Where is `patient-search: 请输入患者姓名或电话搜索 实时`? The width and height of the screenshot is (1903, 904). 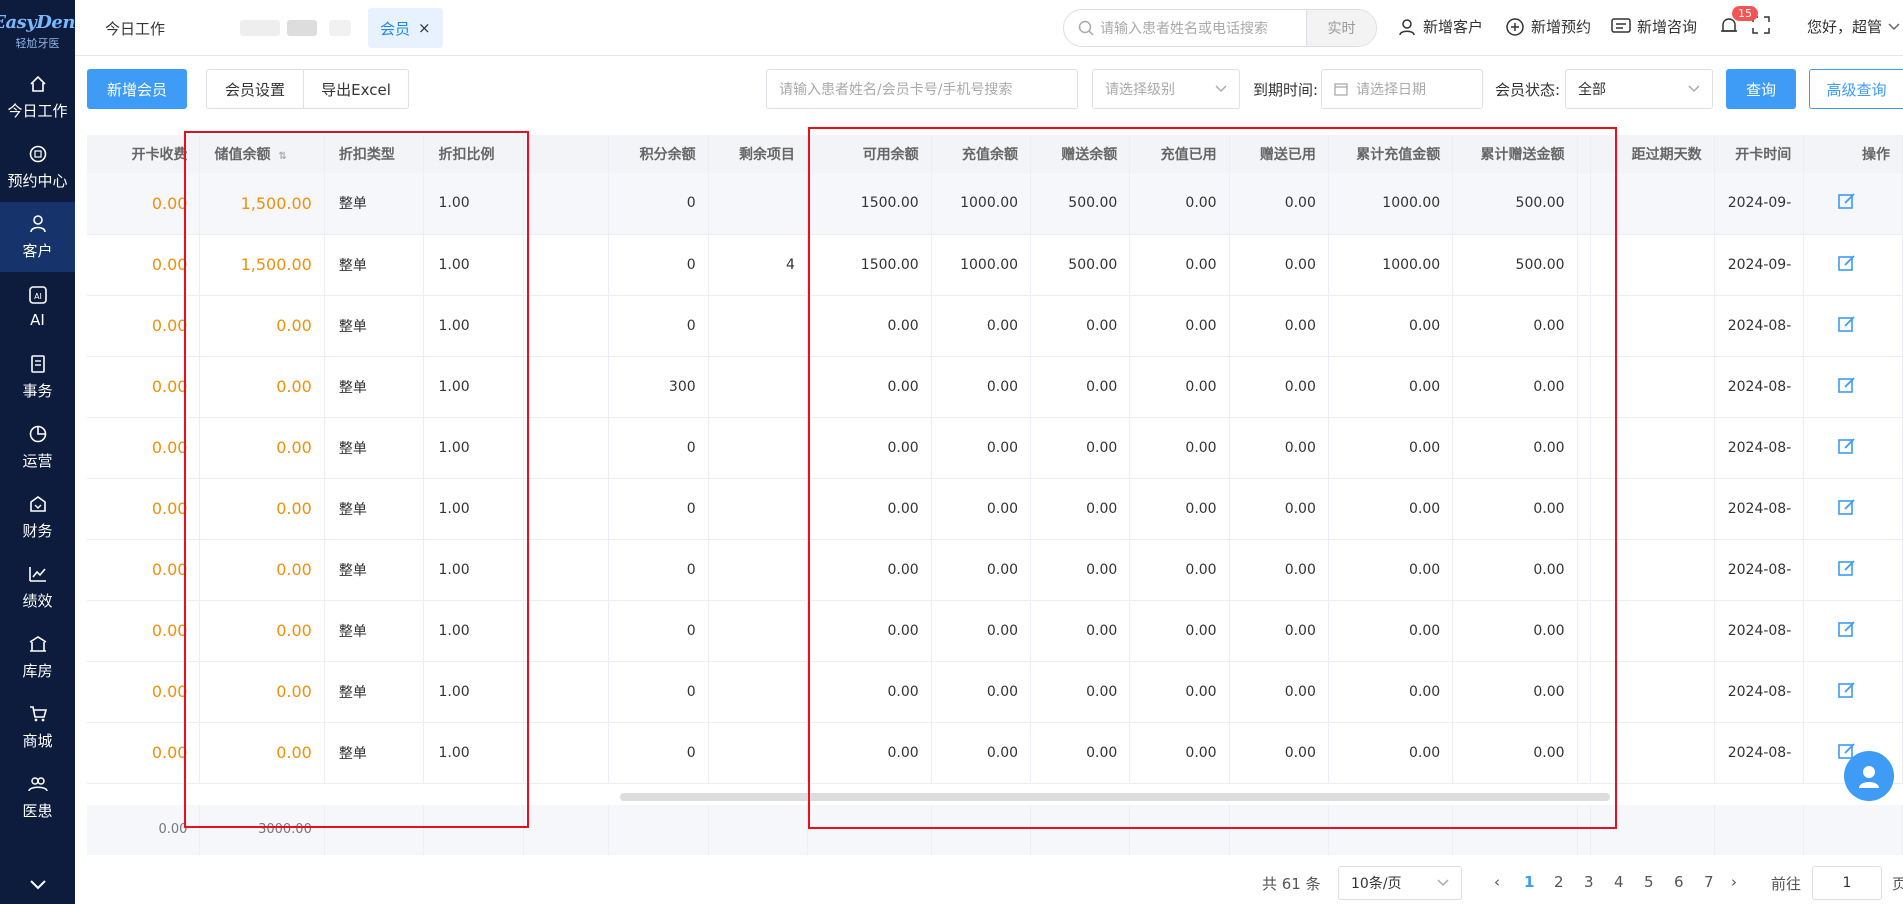
patient-search: 请输入患者姓名或电话搜索 实时 is located at coordinates (1220, 28).